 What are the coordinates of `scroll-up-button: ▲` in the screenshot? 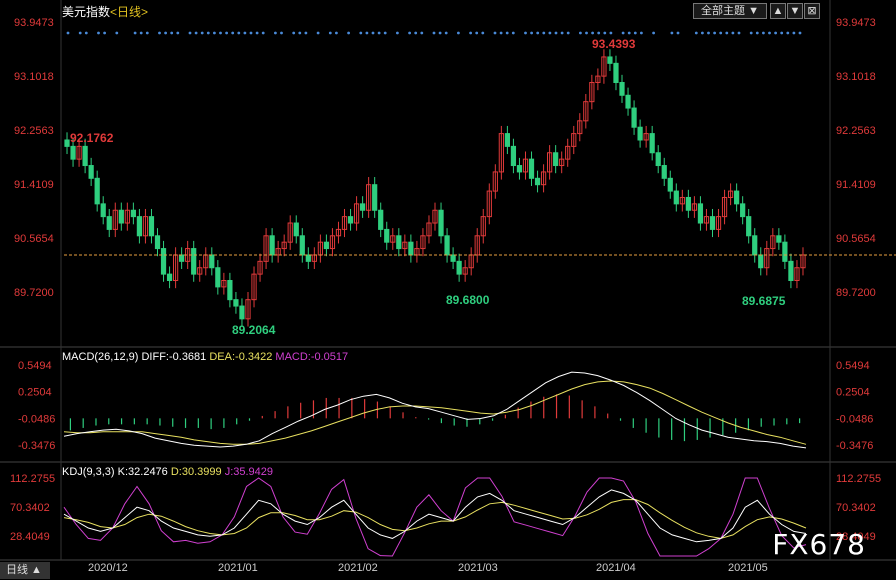 It's located at (778, 11).